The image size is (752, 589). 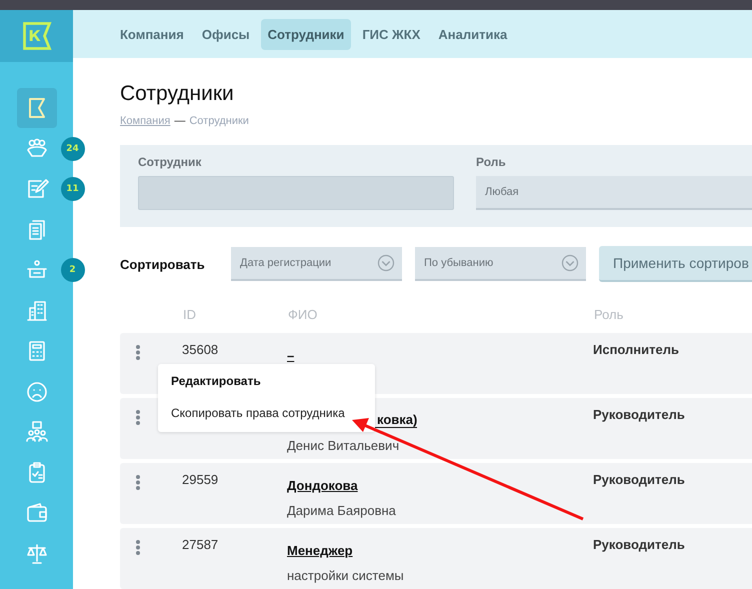 What do you see at coordinates (201, 349) in the screenshot?
I see `id-cell-text: 35608` at bounding box center [201, 349].